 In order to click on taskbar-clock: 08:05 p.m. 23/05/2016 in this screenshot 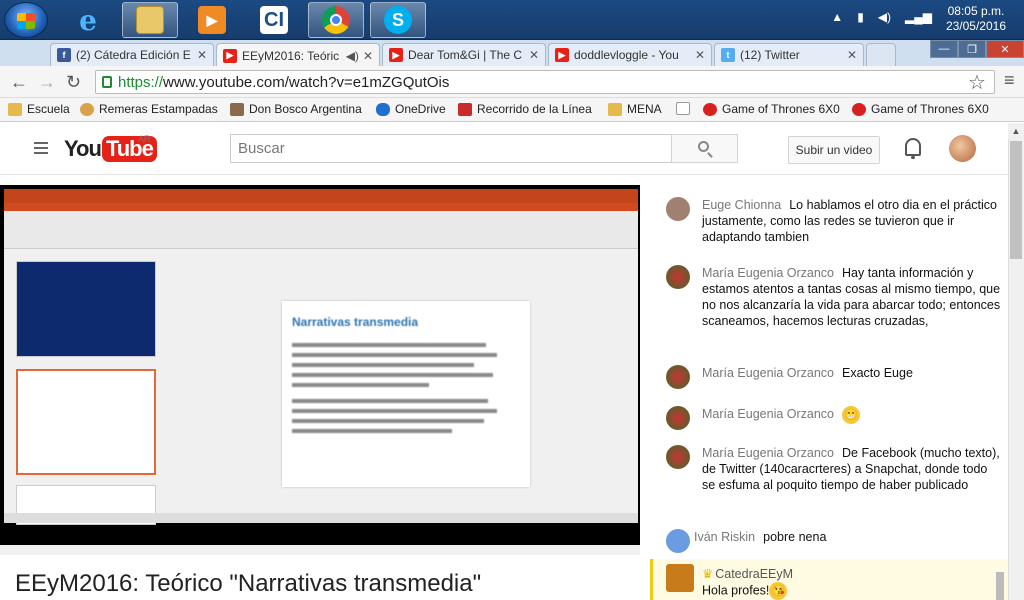, I will do `click(976, 19)`.